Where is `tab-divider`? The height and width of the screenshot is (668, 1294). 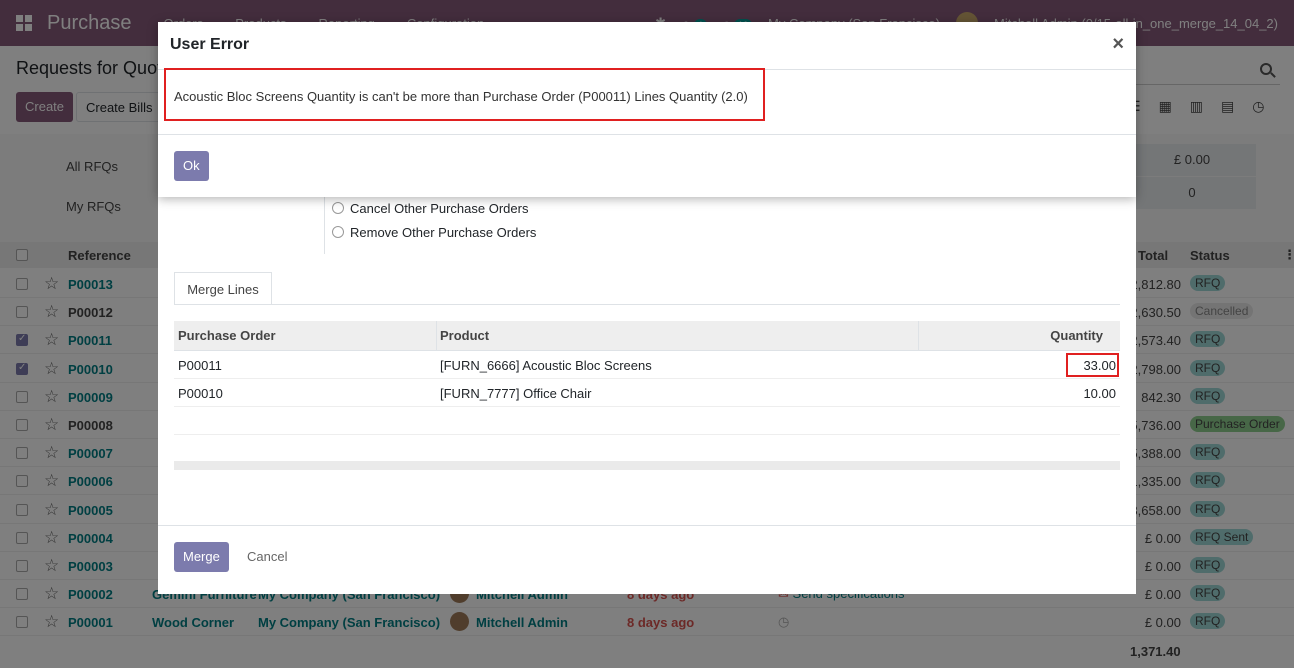 tab-divider is located at coordinates (647, 304).